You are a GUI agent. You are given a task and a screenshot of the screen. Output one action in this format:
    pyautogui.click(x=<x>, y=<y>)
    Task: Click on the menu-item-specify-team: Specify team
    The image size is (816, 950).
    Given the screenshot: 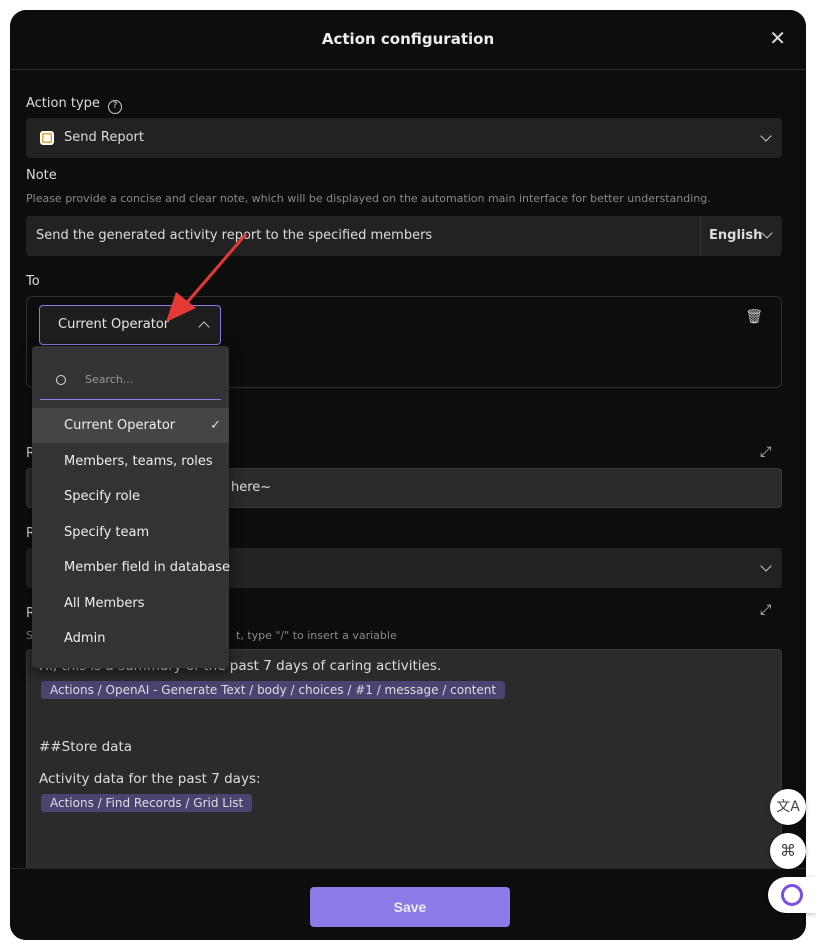 What is the action you would take?
    pyautogui.click(x=130, y=532)
    